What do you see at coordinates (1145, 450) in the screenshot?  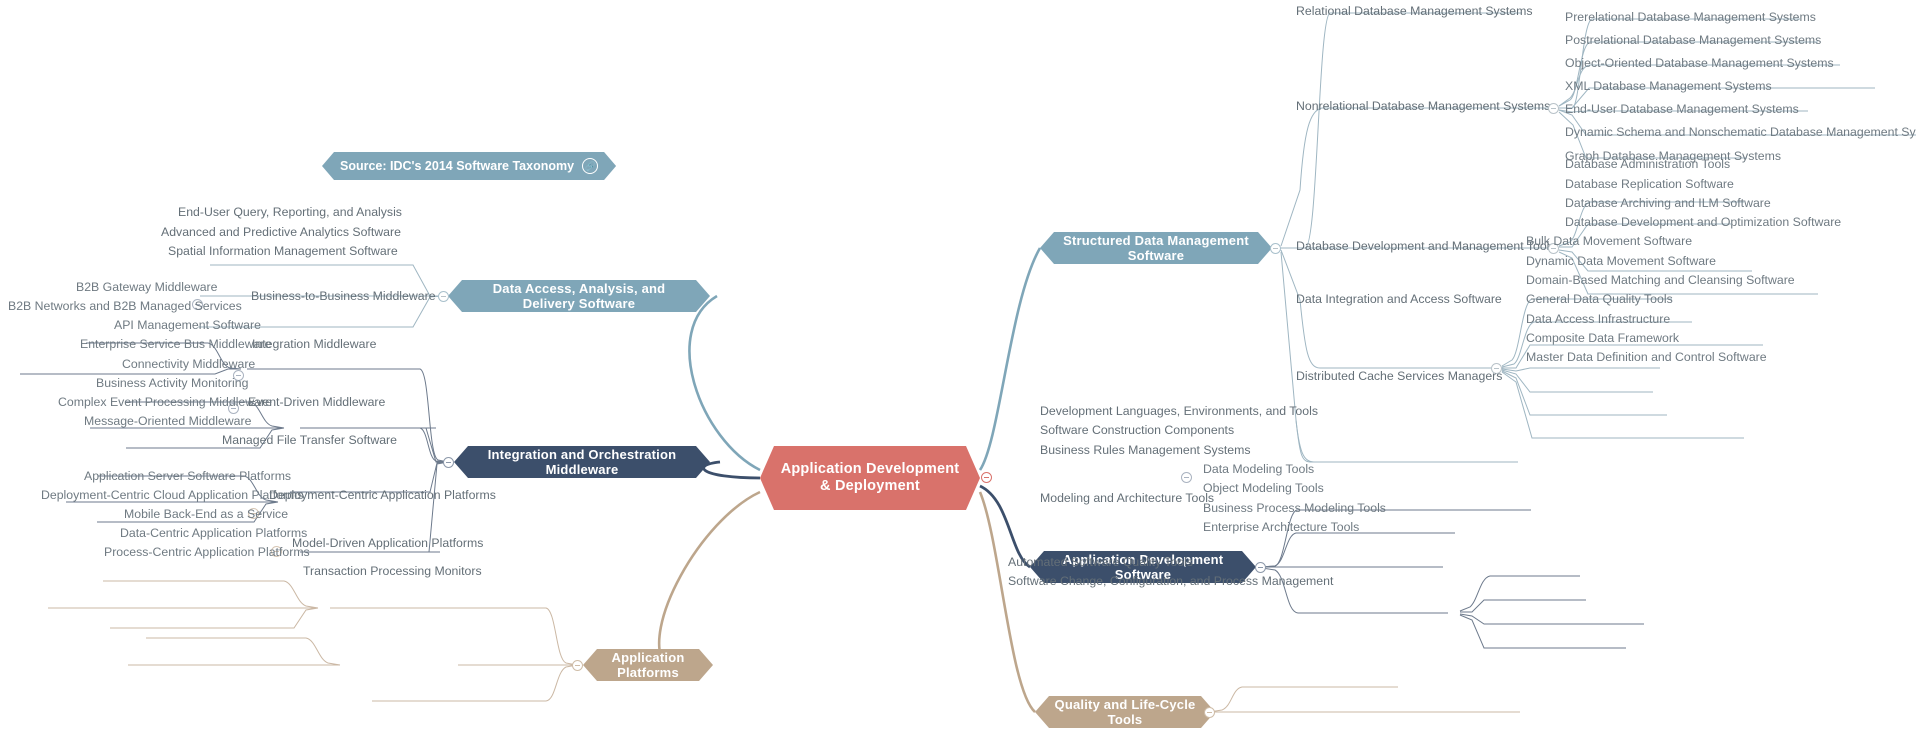 I see `node-business-rules-management-systems: Business Rules Management Systems` at bounding box center [1145, 450].